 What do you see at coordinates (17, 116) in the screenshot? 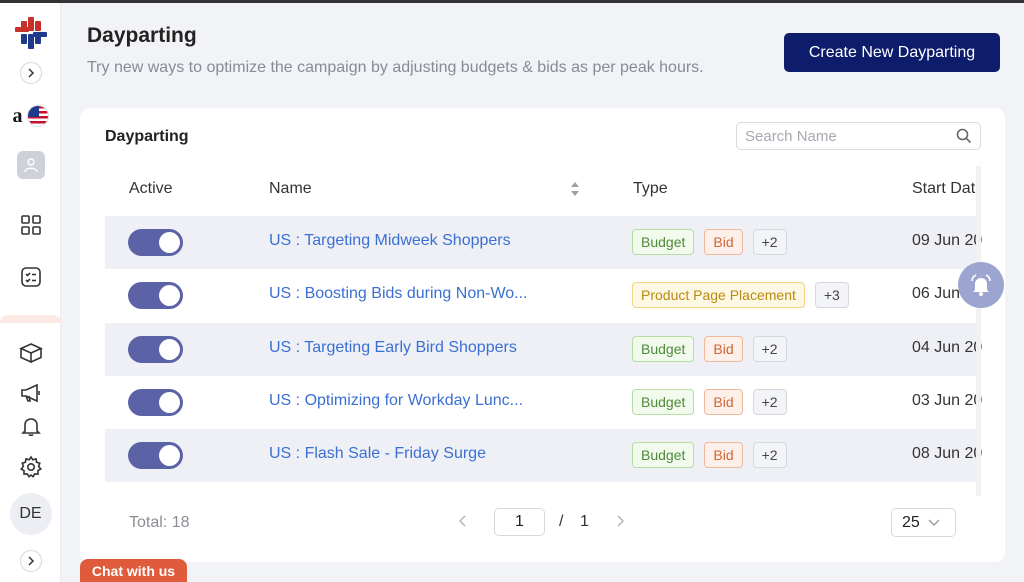
I see `amazon-icon: a` at bounding box center [17, 116].